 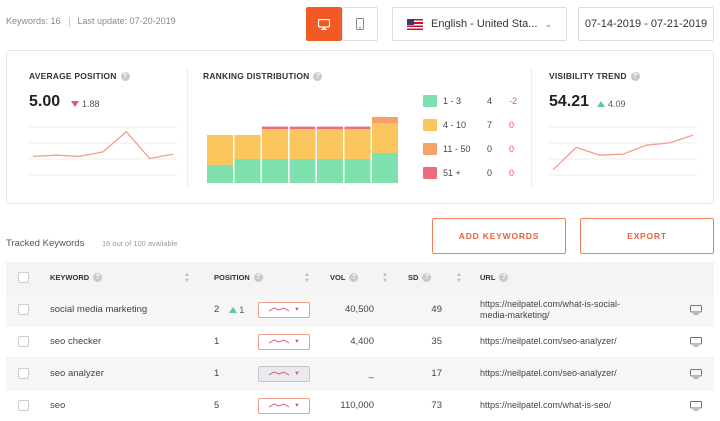 I want to click on url-text: https://neilpatel.com/what-is-social-, so click(x=550, y=303).